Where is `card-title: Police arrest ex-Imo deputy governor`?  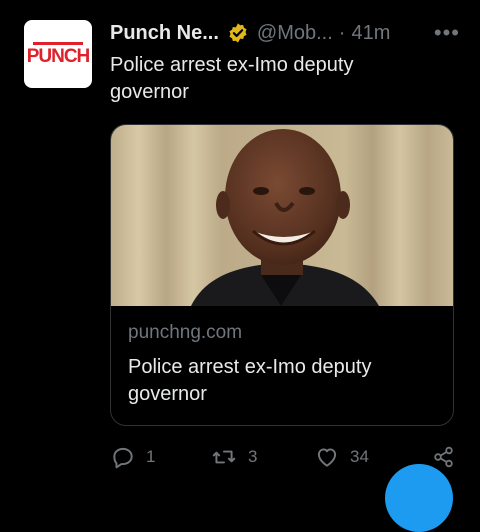 card-title: Police arrest ex-Imo deputy governor is located at coordinates (250, 380).